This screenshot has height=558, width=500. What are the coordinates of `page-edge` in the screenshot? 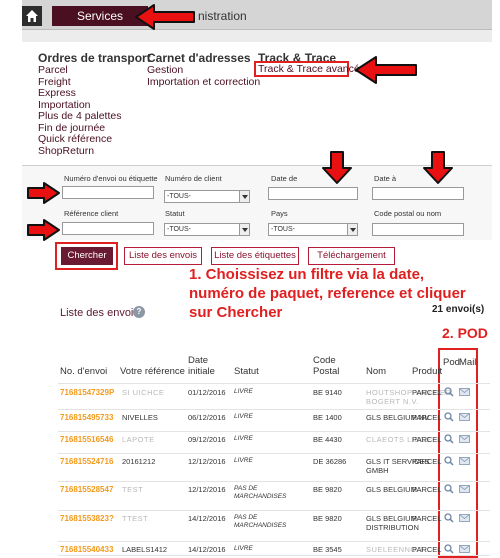 It's located at (496, 279).